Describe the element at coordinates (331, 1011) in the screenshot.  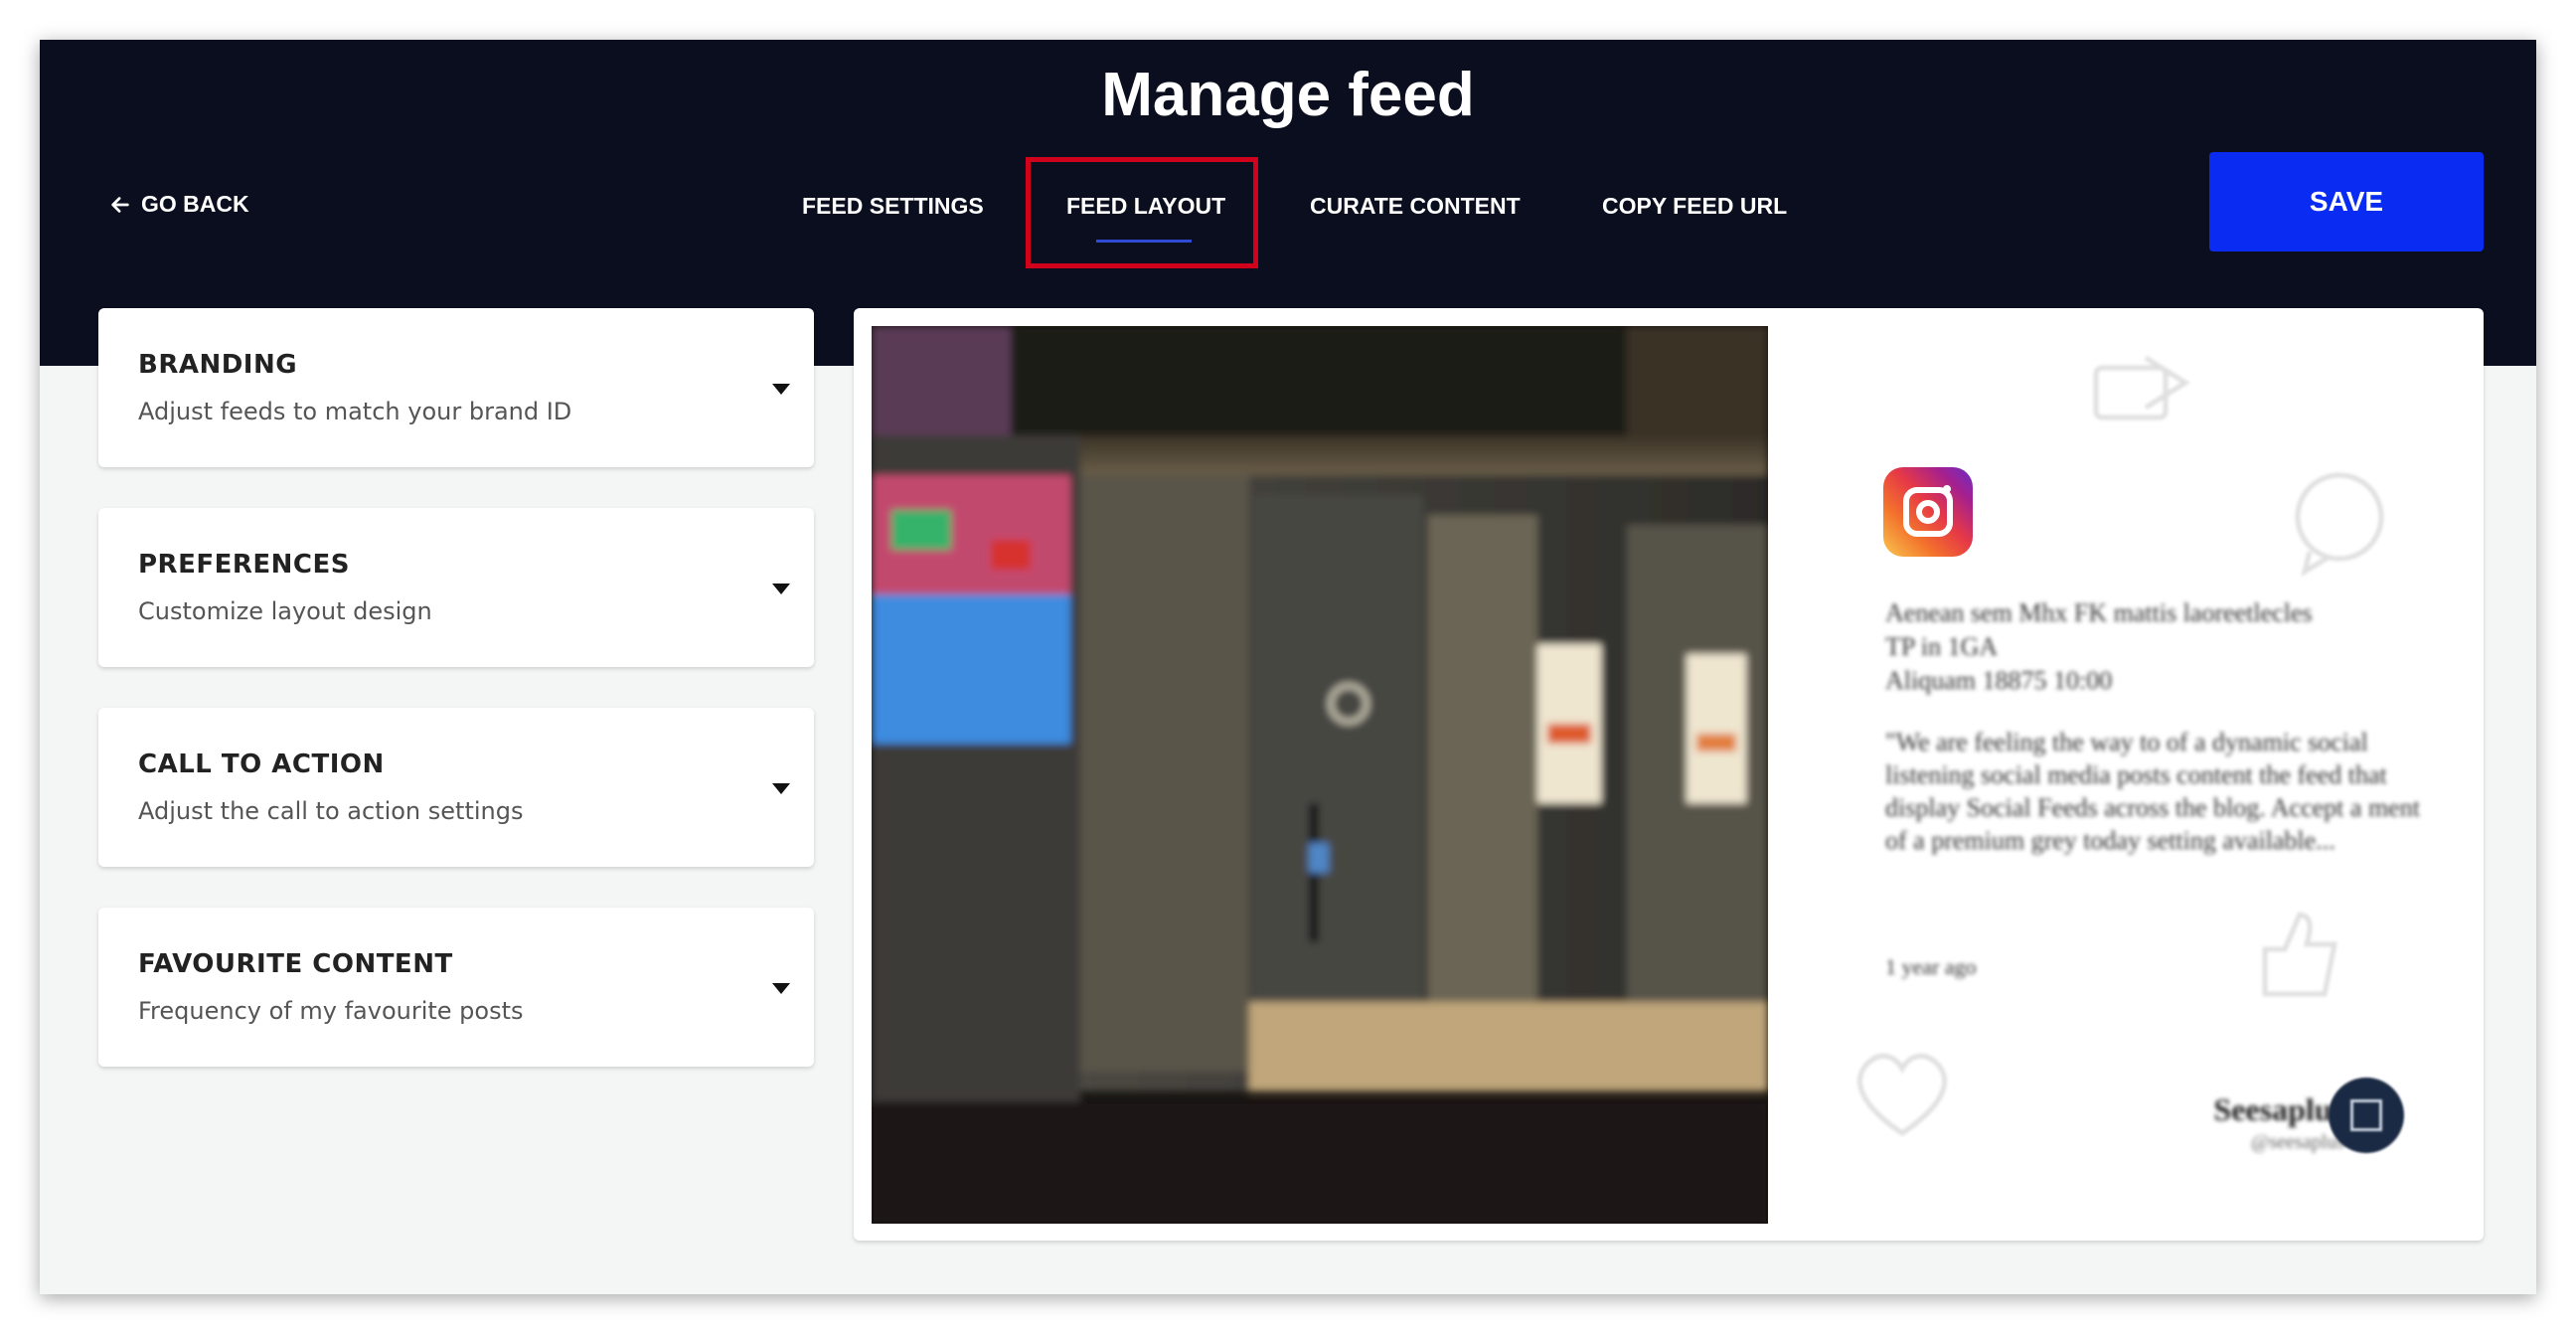
I see `panel-subtitle: Frequency of my favourite posts` at that location.